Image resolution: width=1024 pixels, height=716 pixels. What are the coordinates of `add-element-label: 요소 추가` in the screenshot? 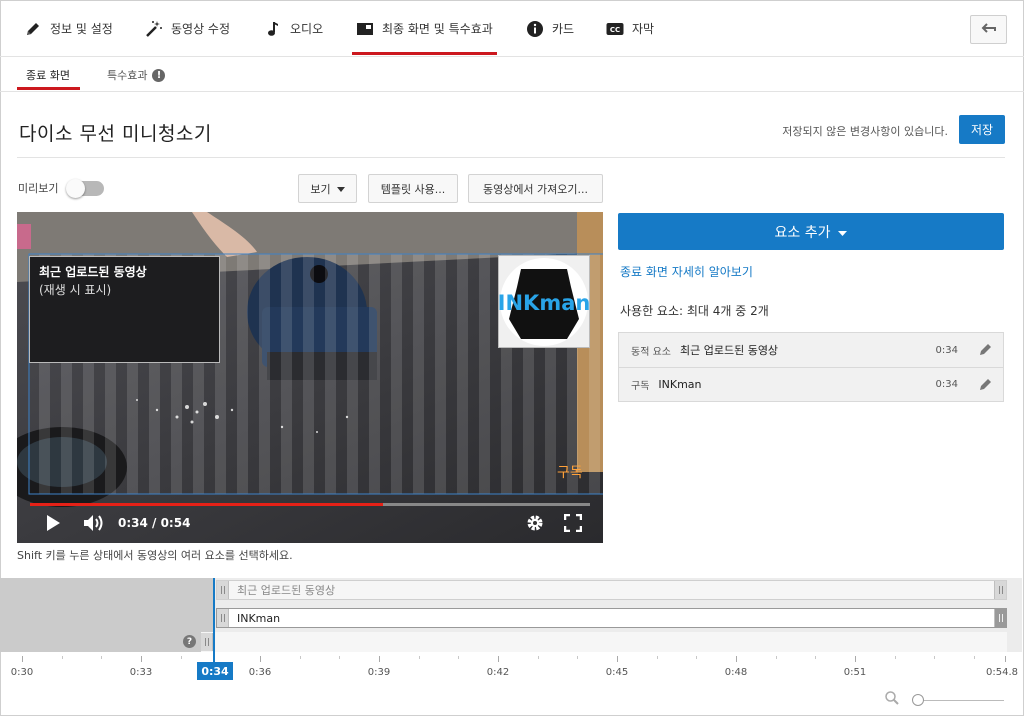 It's located at (802, 232).